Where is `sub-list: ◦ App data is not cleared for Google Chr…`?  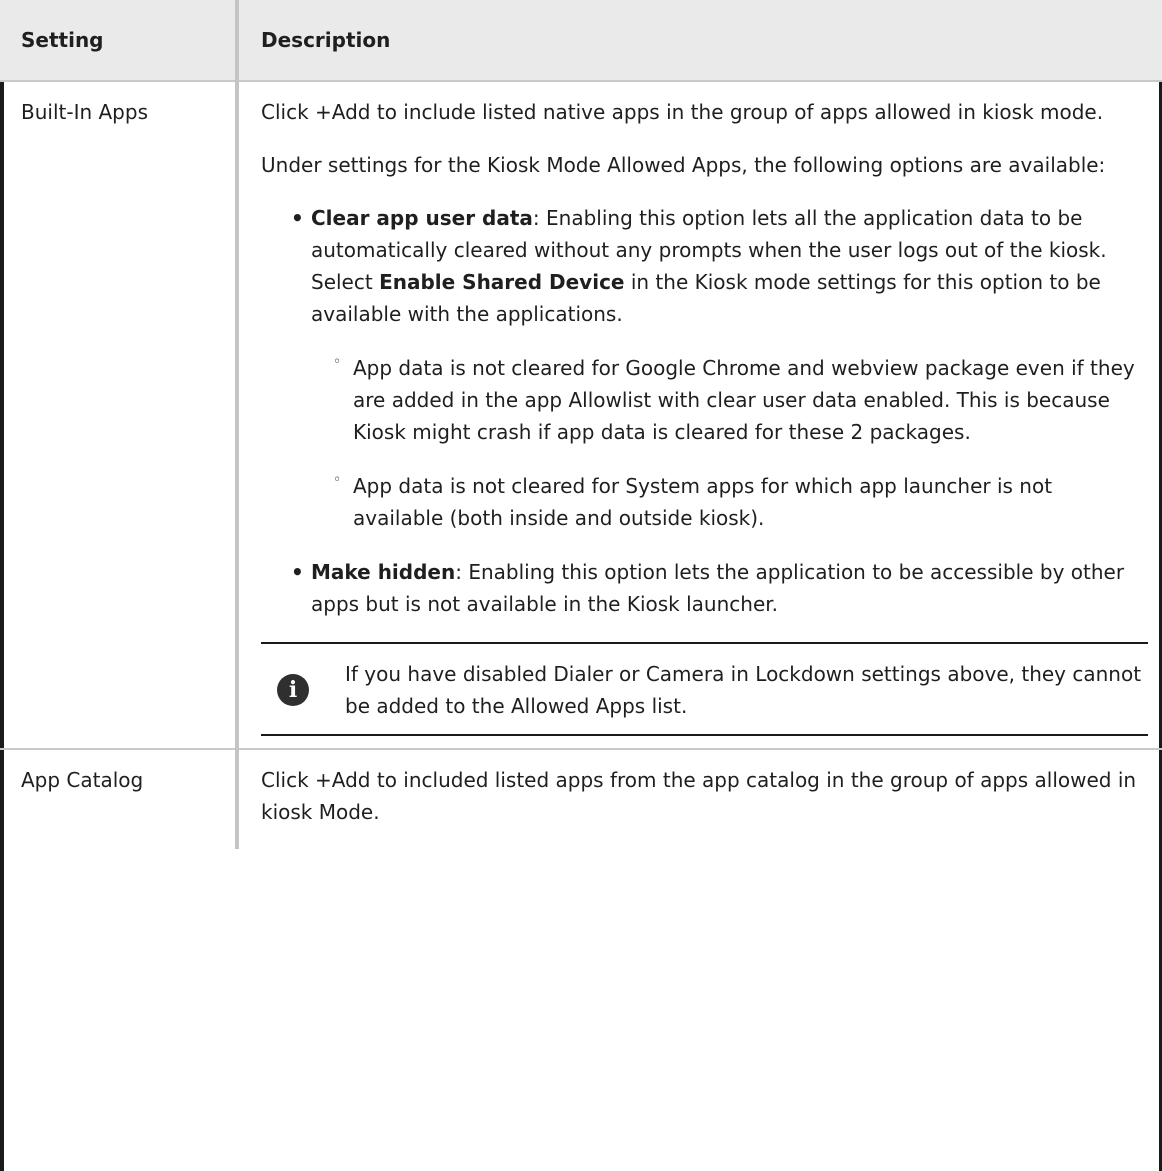
sub-list: ◦ App data is not cleared for Google Chr… is located at coordinates (729, 443).